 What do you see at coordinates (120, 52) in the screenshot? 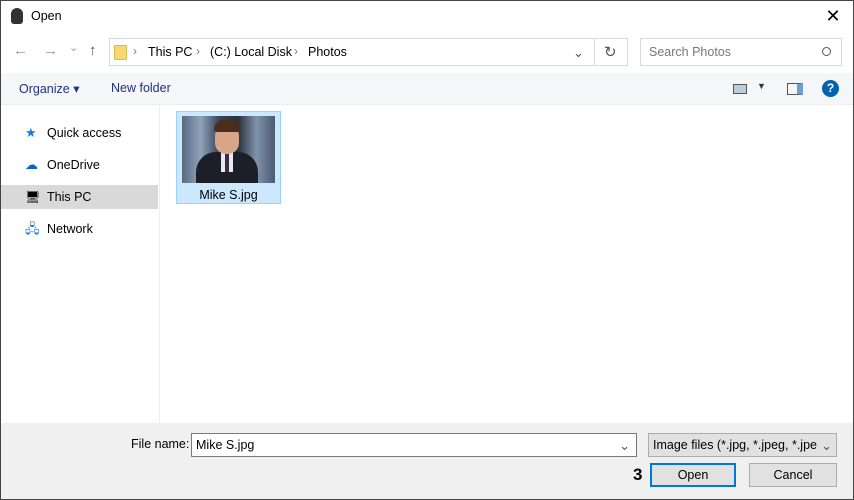
I see `folder-icon` at bounding box center [120, 52].